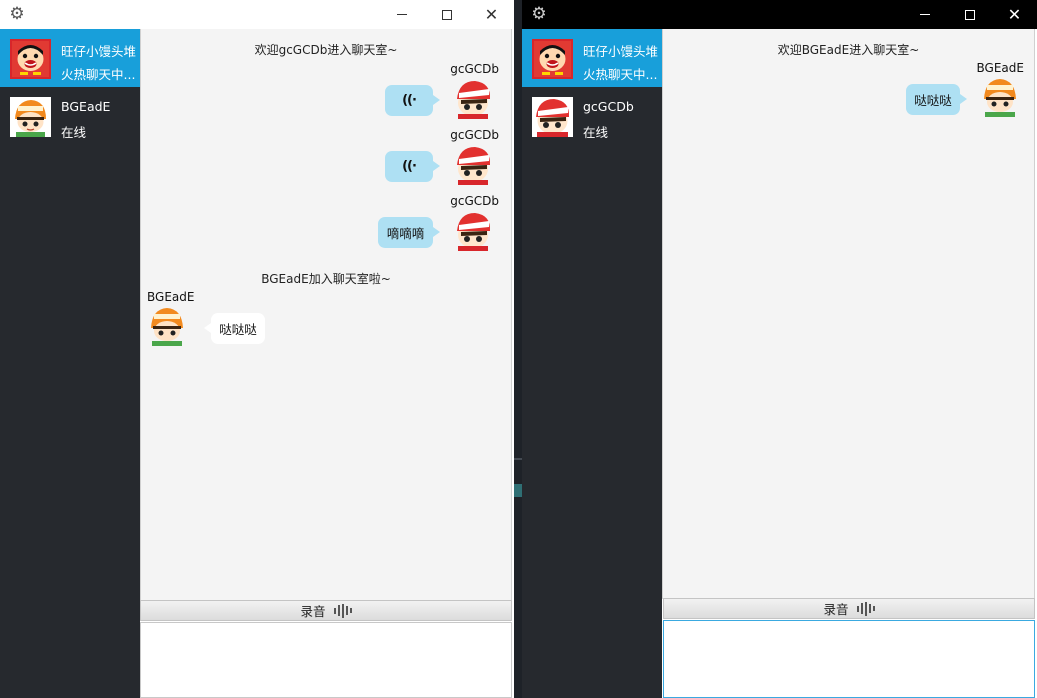 The image size is (1037, 698). What do you see at coordinates (409, 232) in the screenshot?
I see `text-message-bubble: 嘀嘀嘀` at bounding box center [409, 232].